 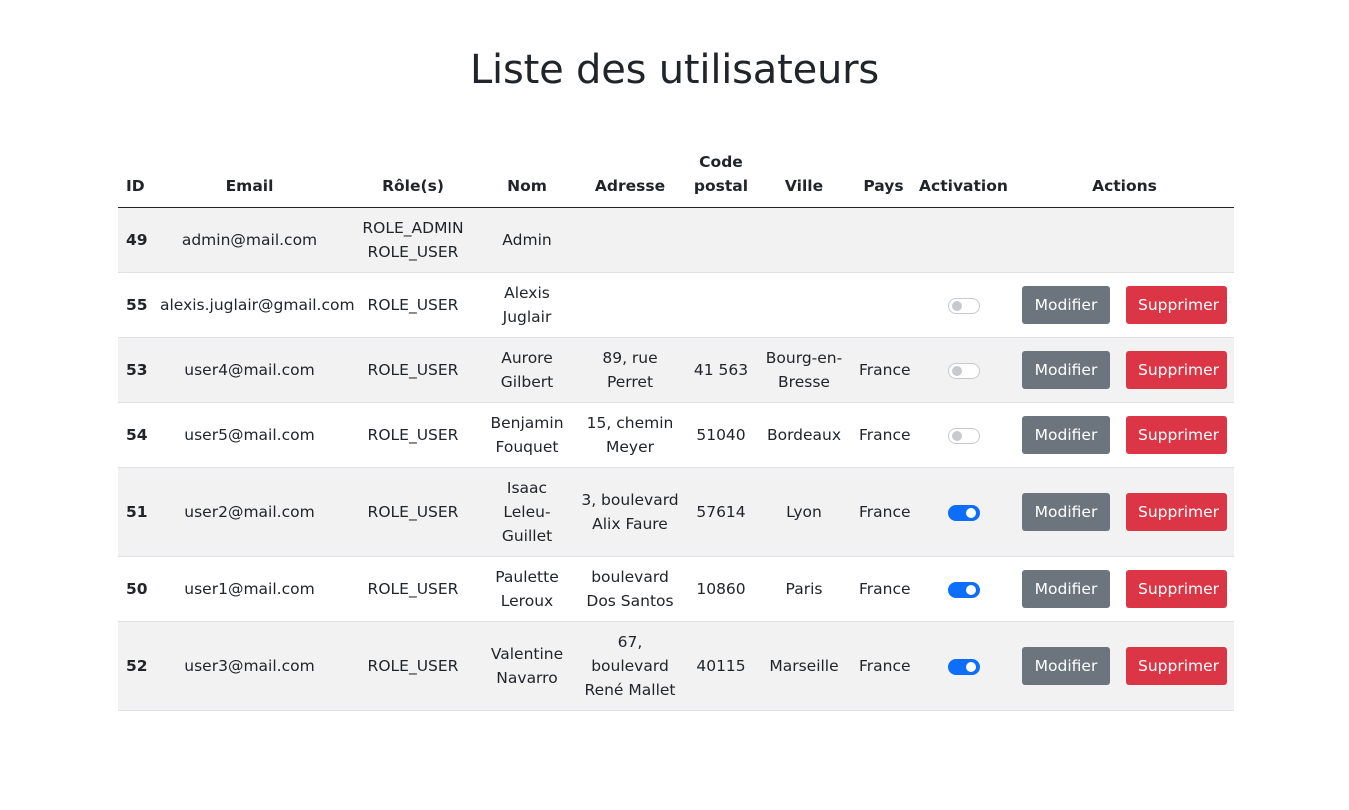 What do you see at coordinates (527, 488) in the screenshot?
I see `cell-nom-line: Isaac` at bounding box center [527, 488].